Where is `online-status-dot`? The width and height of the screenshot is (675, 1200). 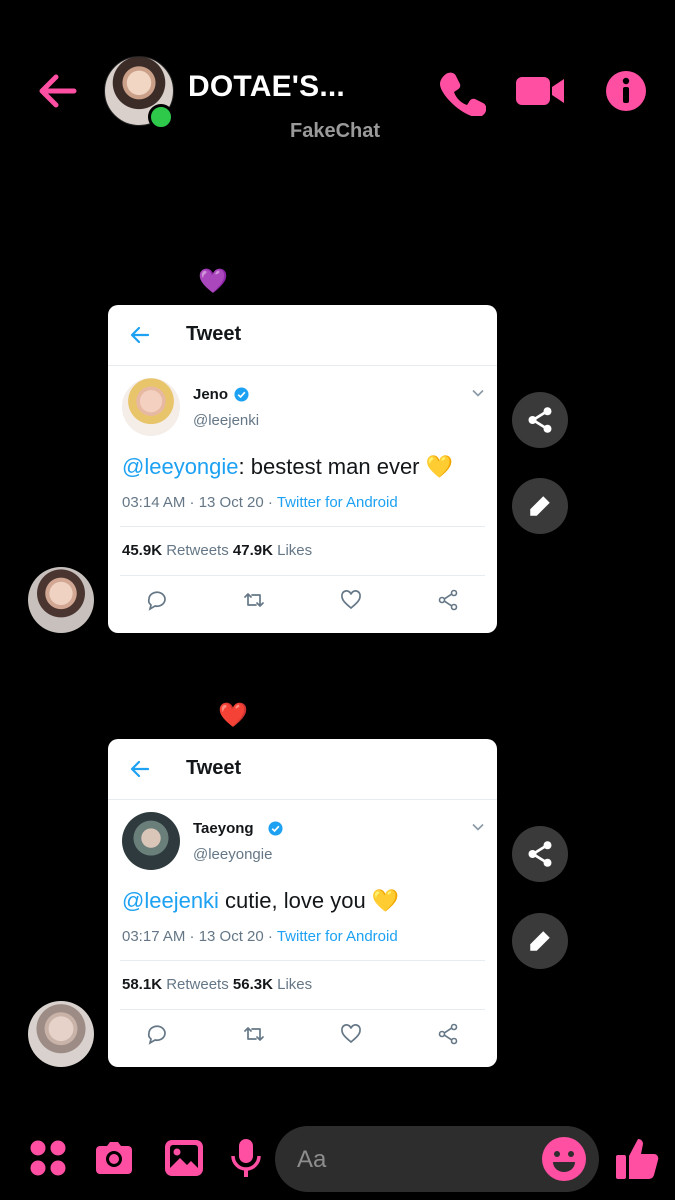
online-status-dot is located at coordinates (161, 117).